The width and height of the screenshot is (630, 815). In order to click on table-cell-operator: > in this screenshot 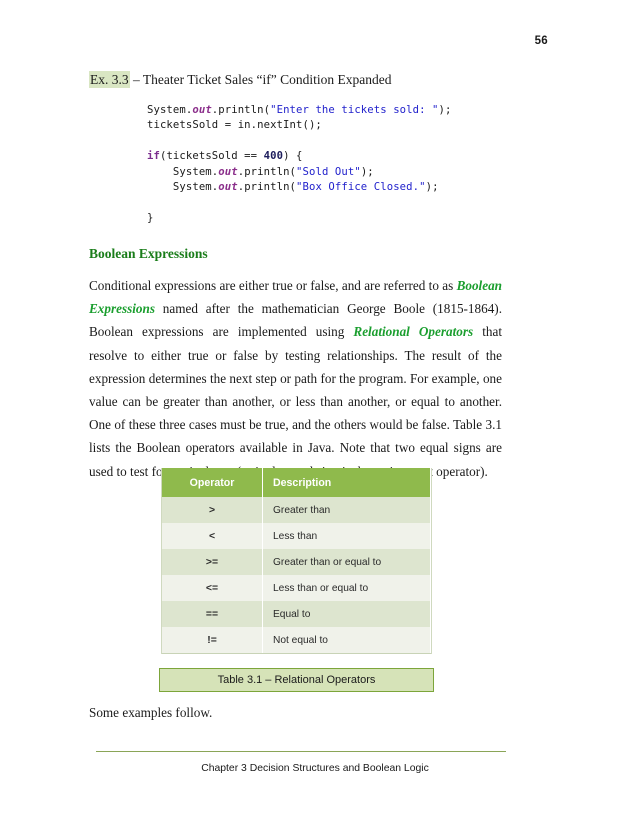, I will do `click(212, 510)`.